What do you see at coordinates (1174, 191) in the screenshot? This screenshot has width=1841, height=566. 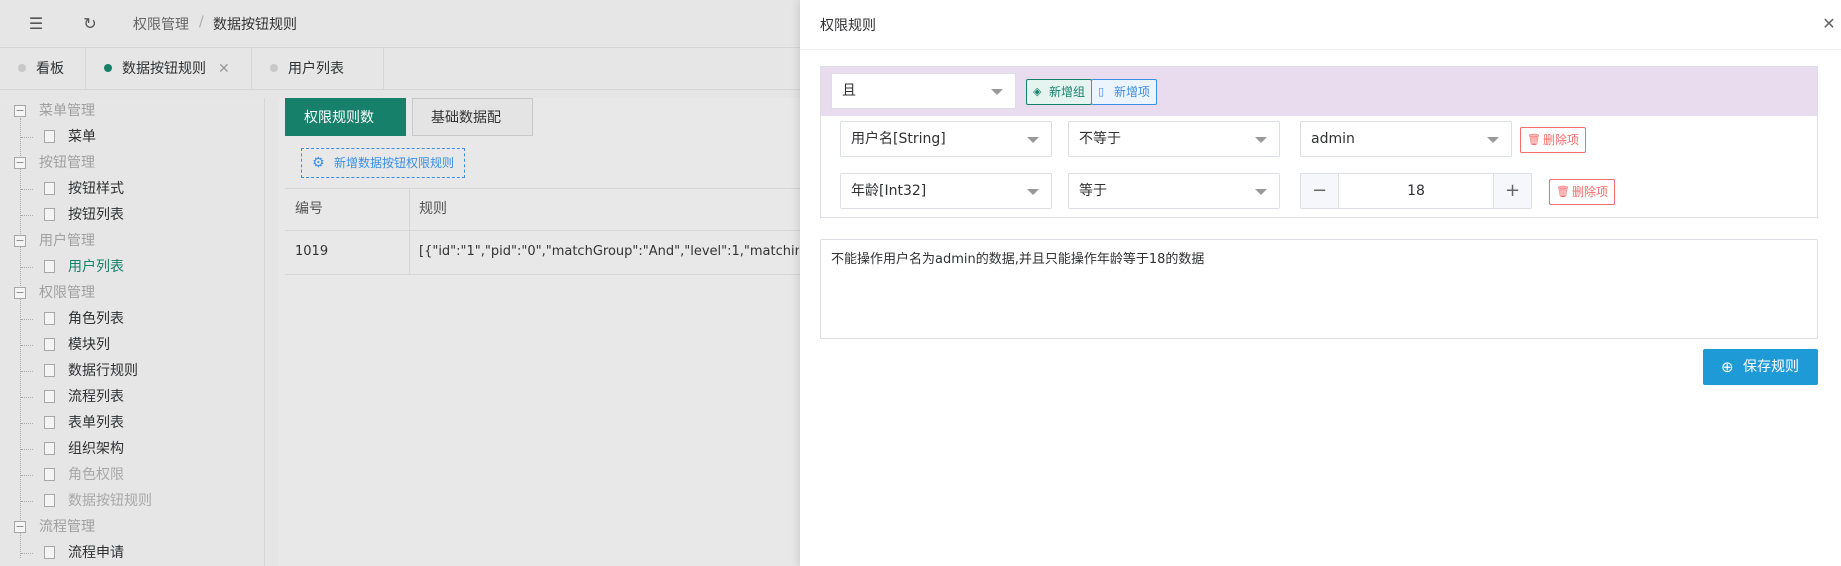 I see `operator-select: 等于` at bounding box center [1174, 191].